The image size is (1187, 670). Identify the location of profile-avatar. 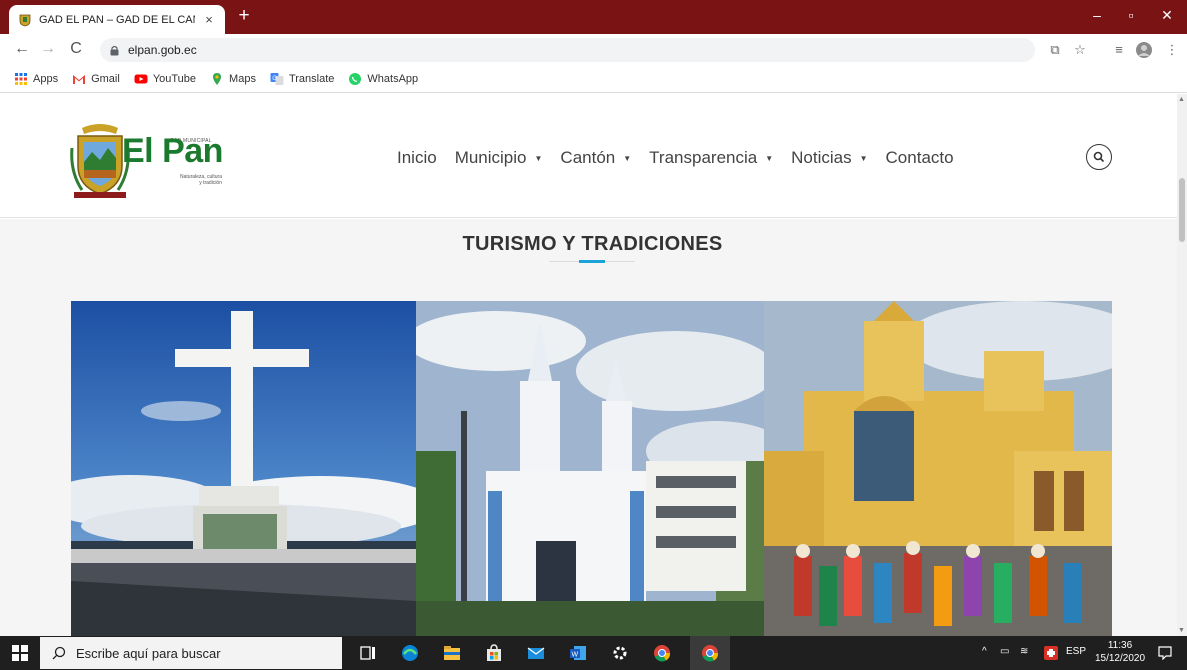
(1144, 52).